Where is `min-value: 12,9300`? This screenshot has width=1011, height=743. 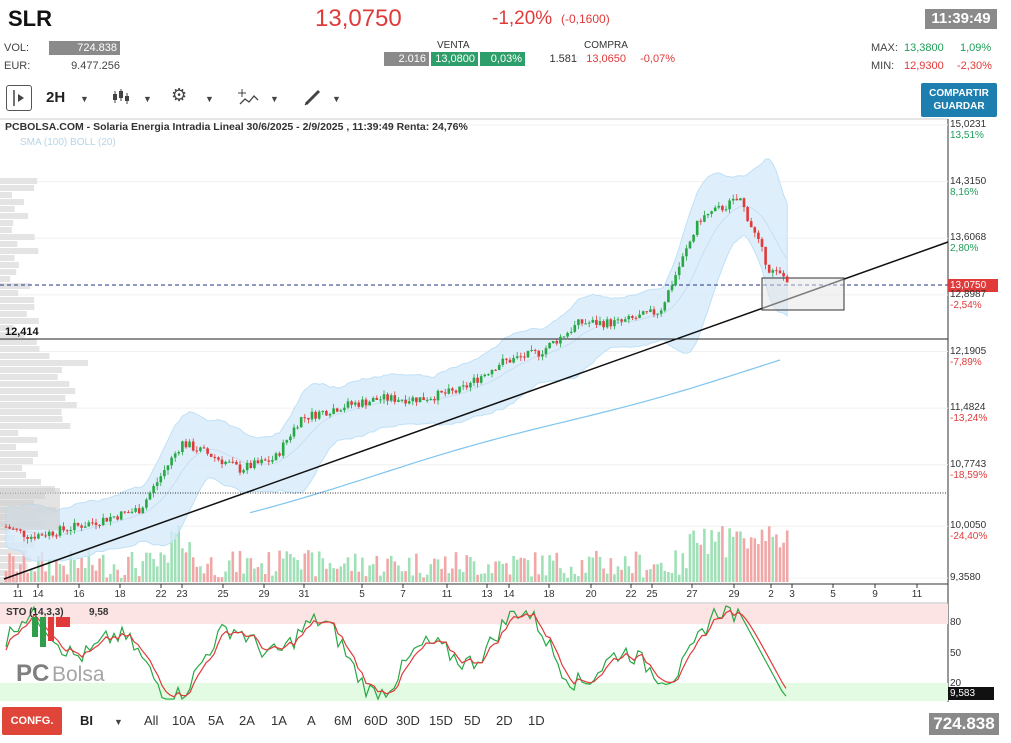 min-value: 12,9300 is located at coordinates (924, 66).